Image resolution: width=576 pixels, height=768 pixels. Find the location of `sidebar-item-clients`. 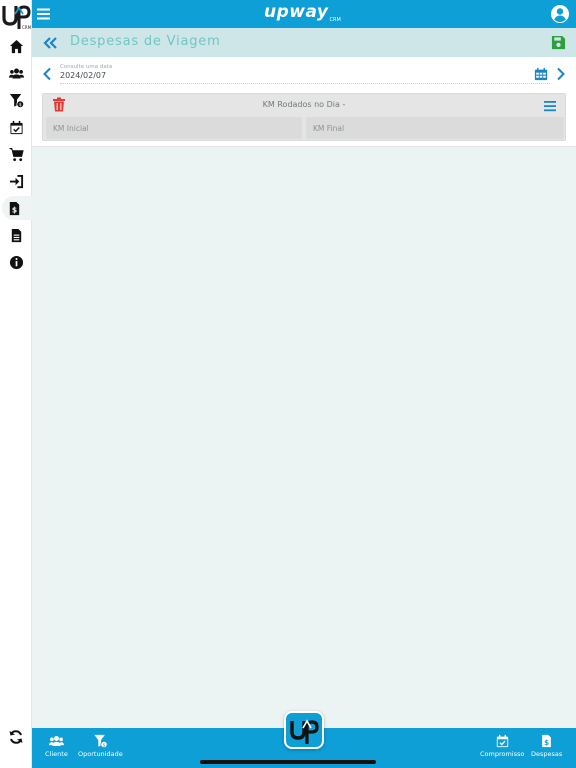

sidebar-item-clients is located at coordinates (16, 73).